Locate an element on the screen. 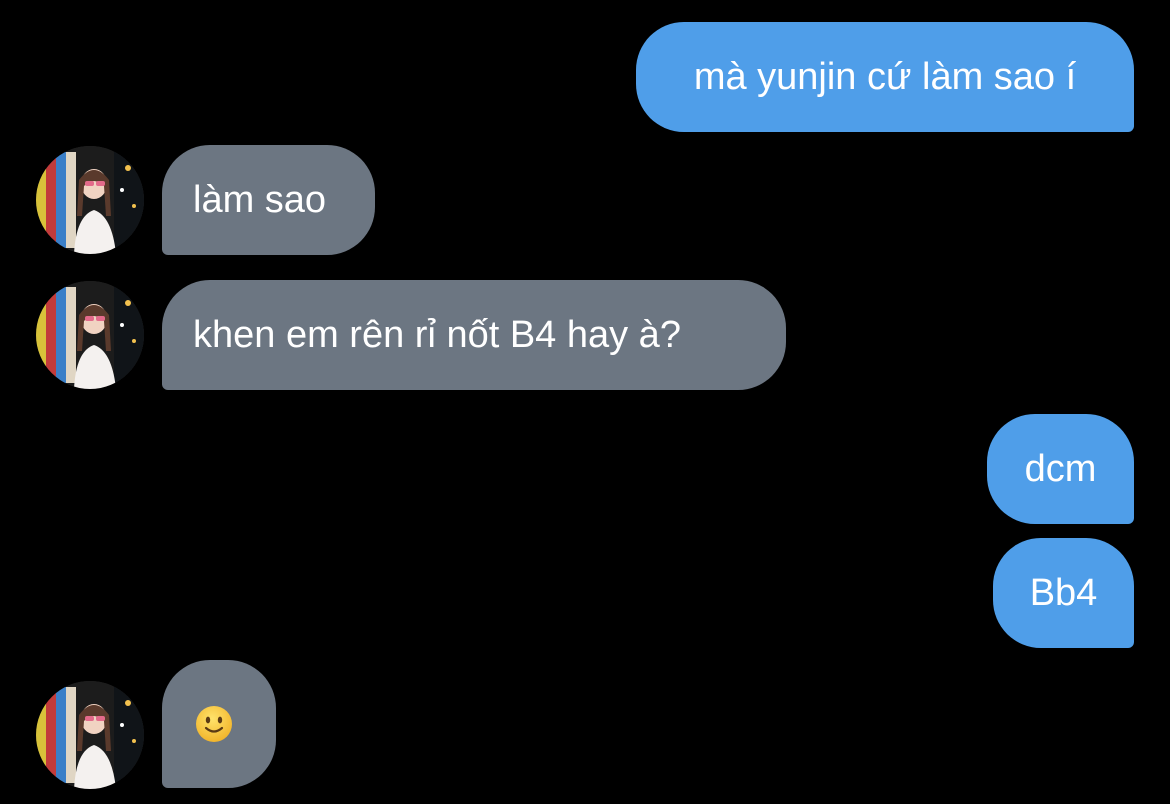 This screenshot has height=804, width=1170. incoming-message-bubble: làm sao is located at coordinates (268, 200).